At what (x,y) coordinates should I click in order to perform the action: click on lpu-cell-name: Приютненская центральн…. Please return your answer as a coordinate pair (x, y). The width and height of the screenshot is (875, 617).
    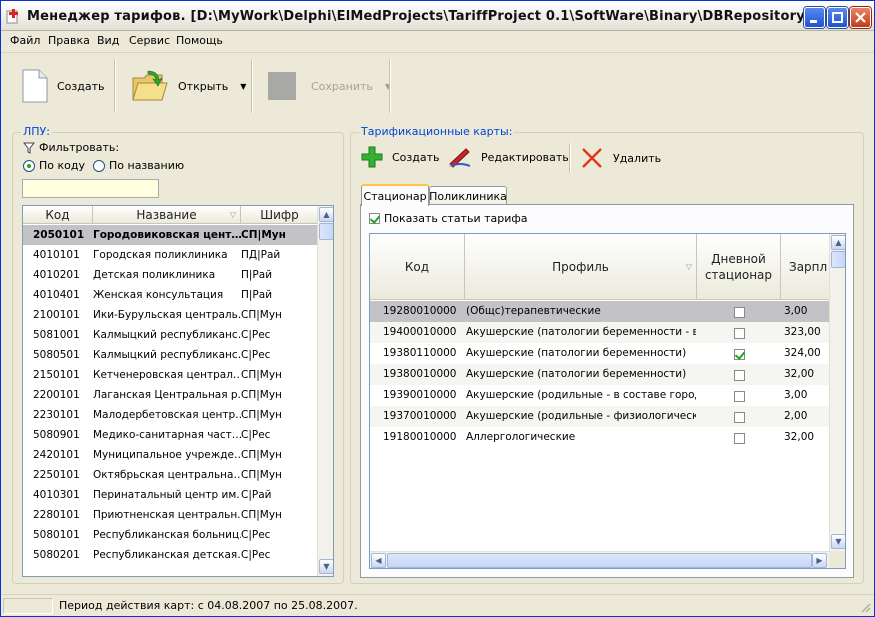
    Looking at the image, I should click on (167, 515).